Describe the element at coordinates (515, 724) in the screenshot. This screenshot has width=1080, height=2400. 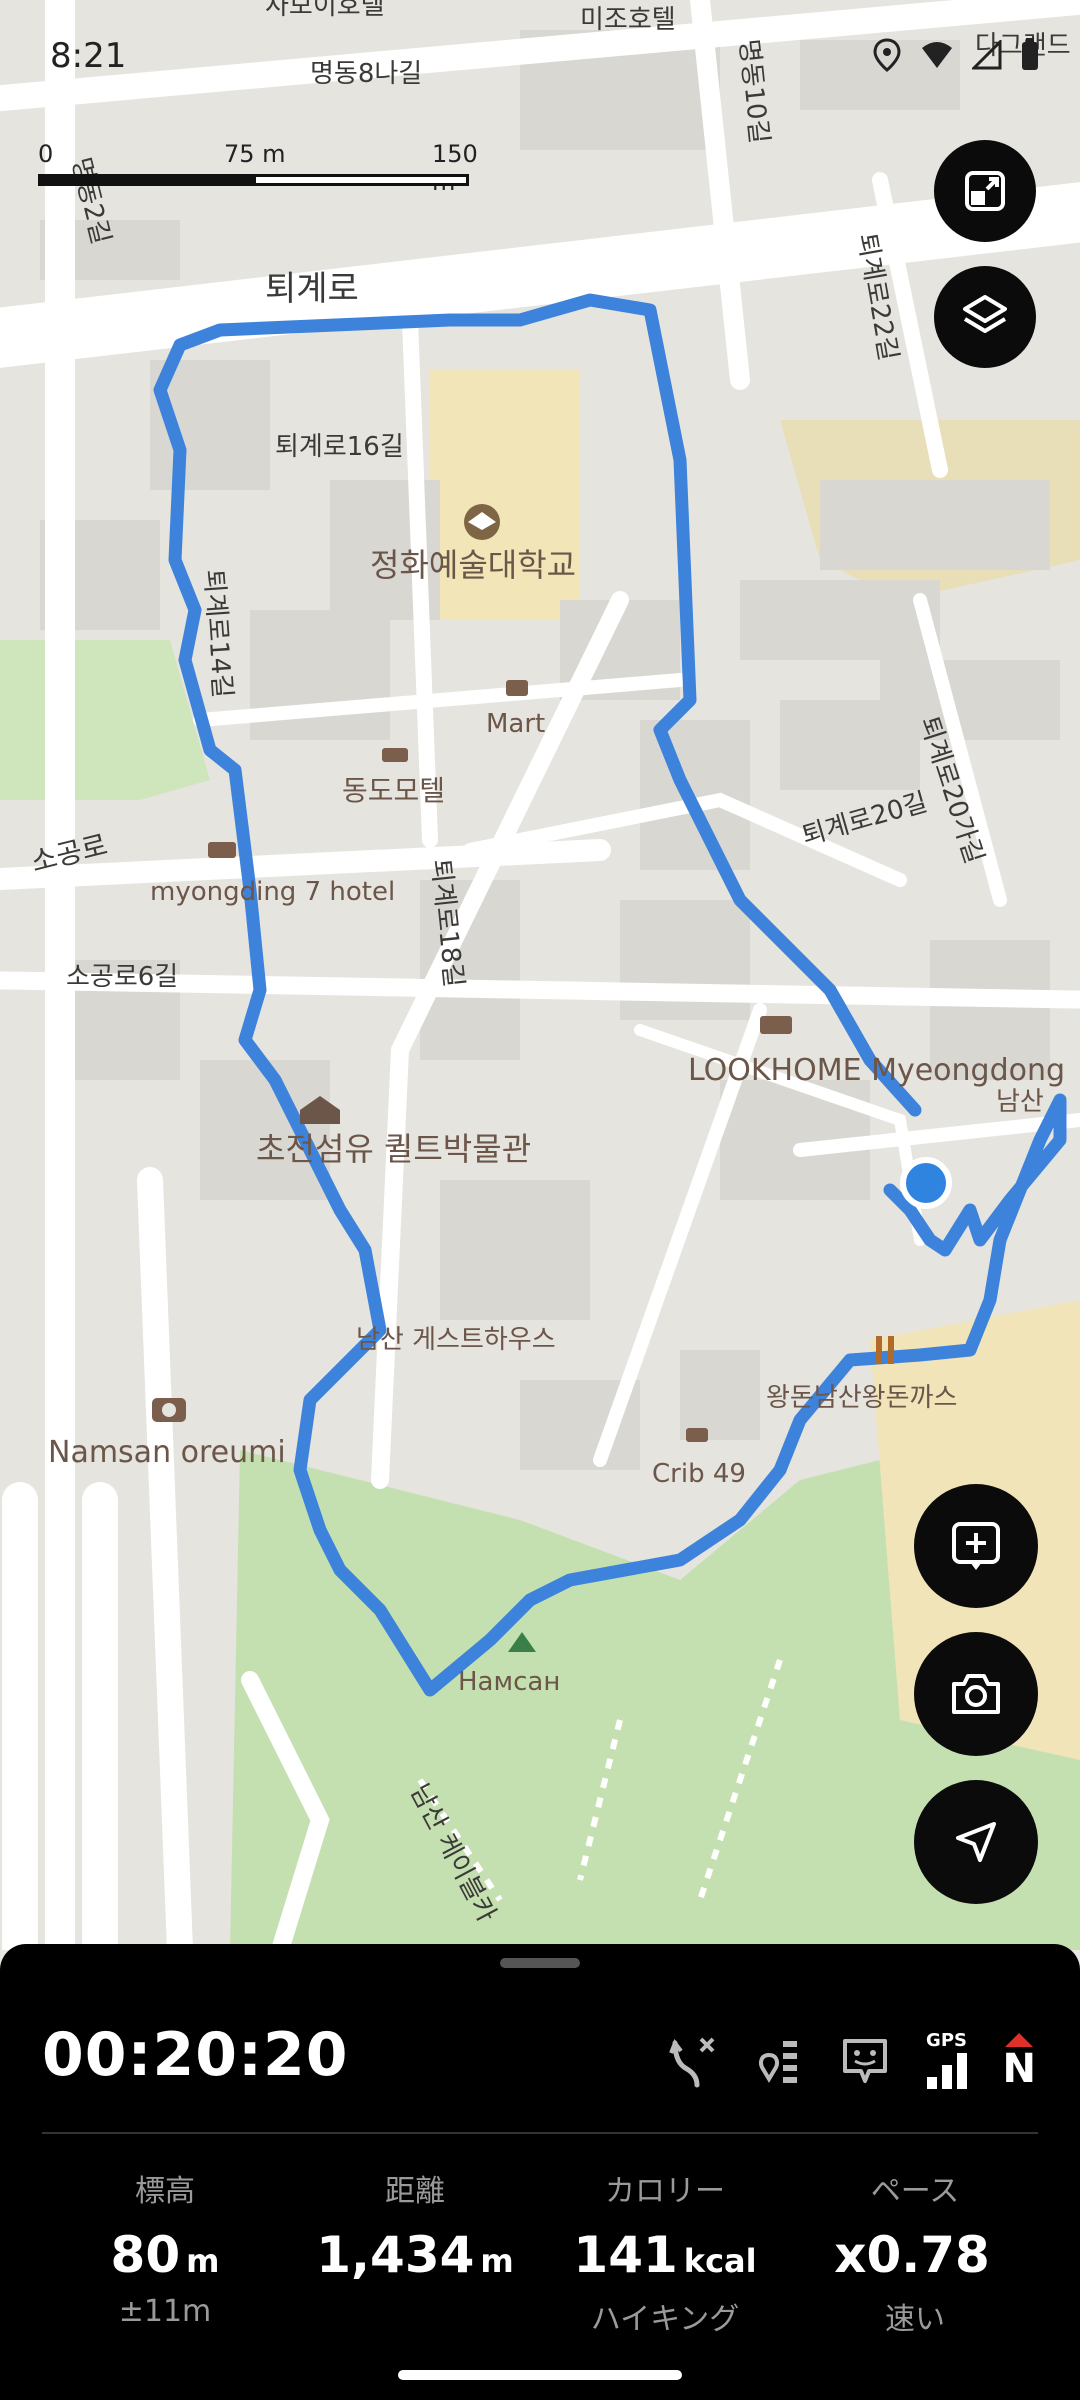
I see `poi-label-mart: Mart` at that location.